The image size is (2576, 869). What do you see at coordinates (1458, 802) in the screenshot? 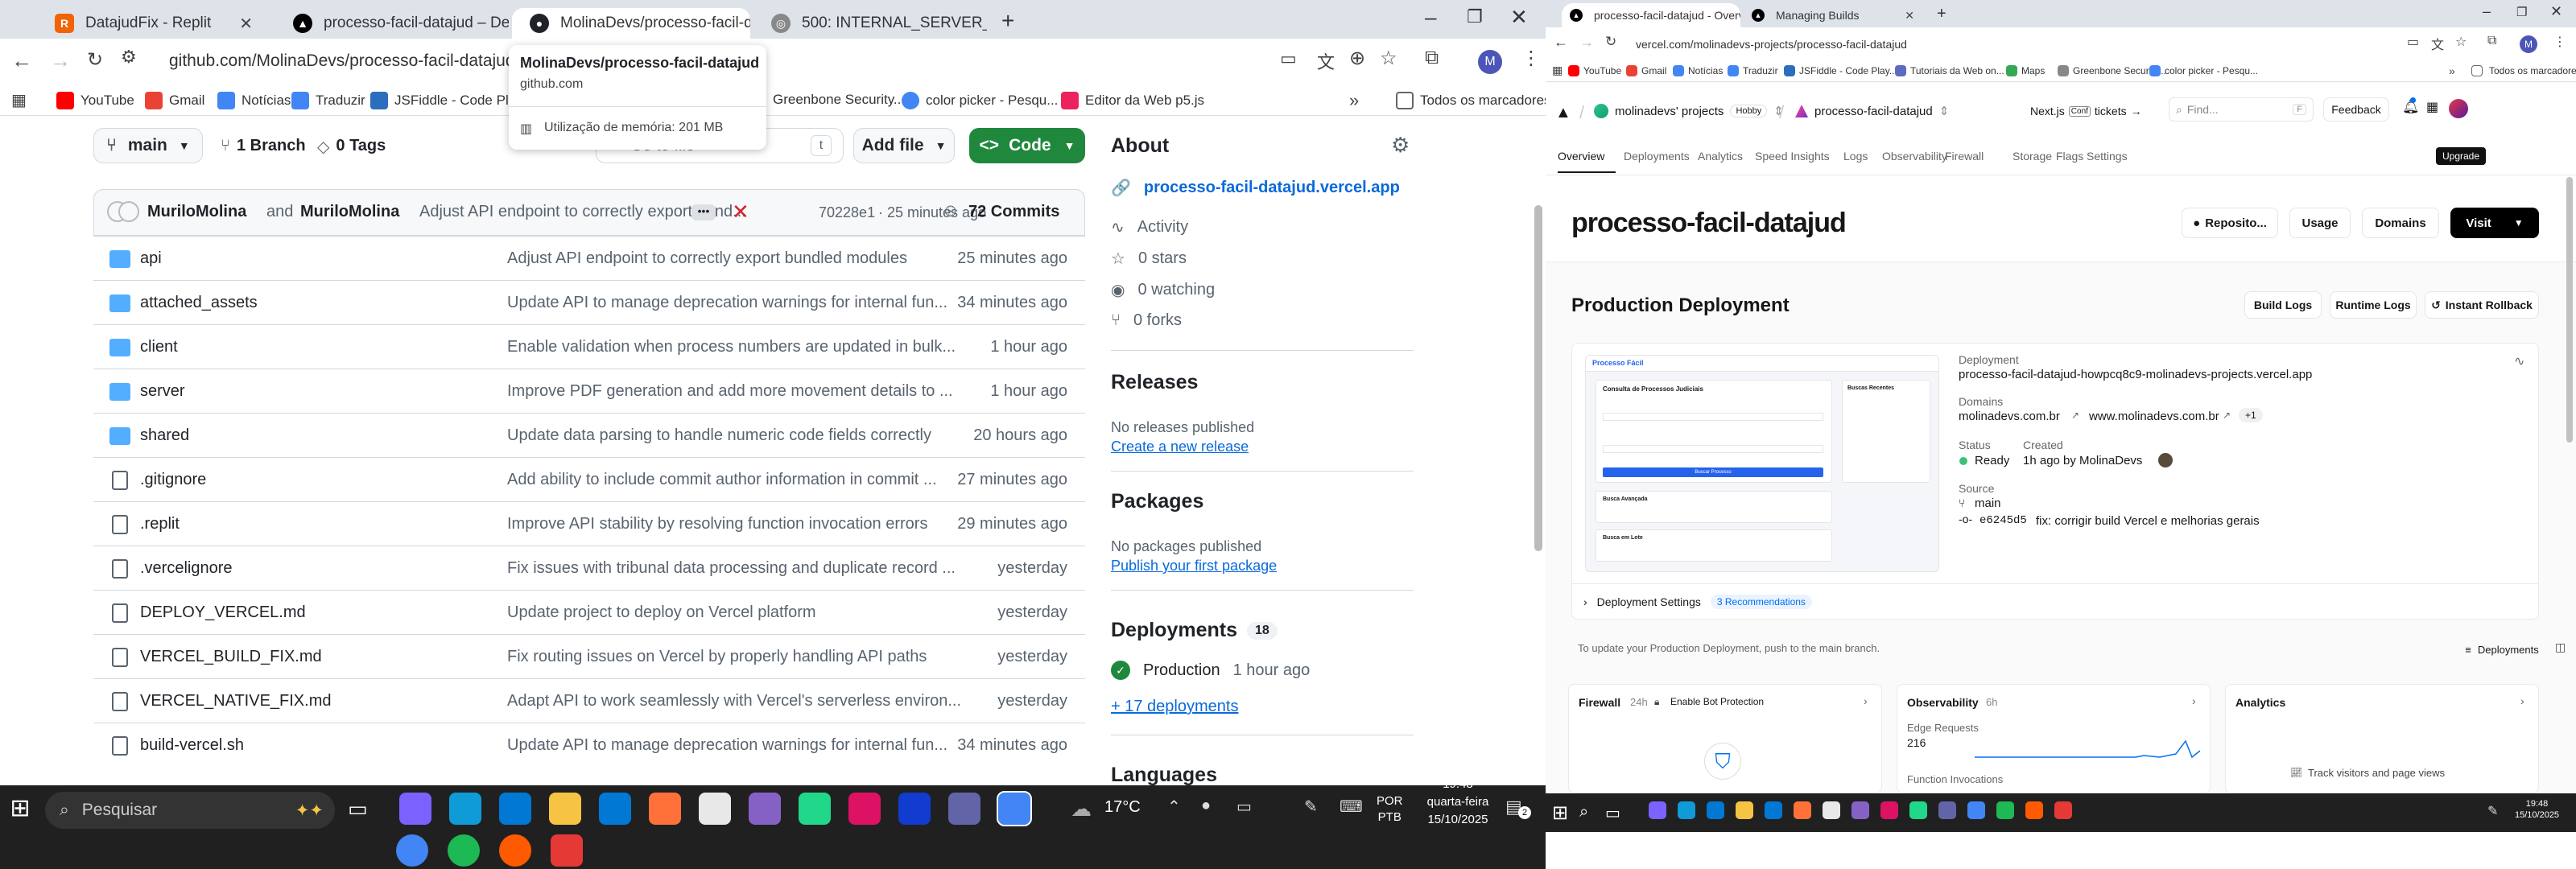
I see `taskbar-clock: 19:48 quarta-feira 15/10/2025` at bounding box center [1458, 802].